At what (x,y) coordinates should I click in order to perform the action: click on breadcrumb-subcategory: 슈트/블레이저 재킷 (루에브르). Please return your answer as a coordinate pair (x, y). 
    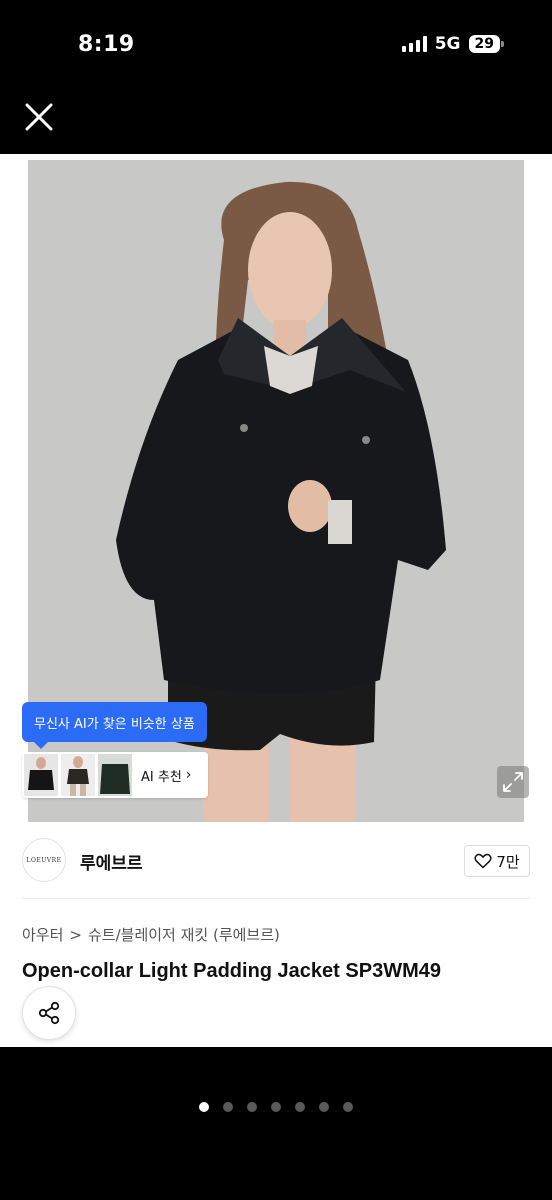
    Looking at the image, I should click on (184, 934).